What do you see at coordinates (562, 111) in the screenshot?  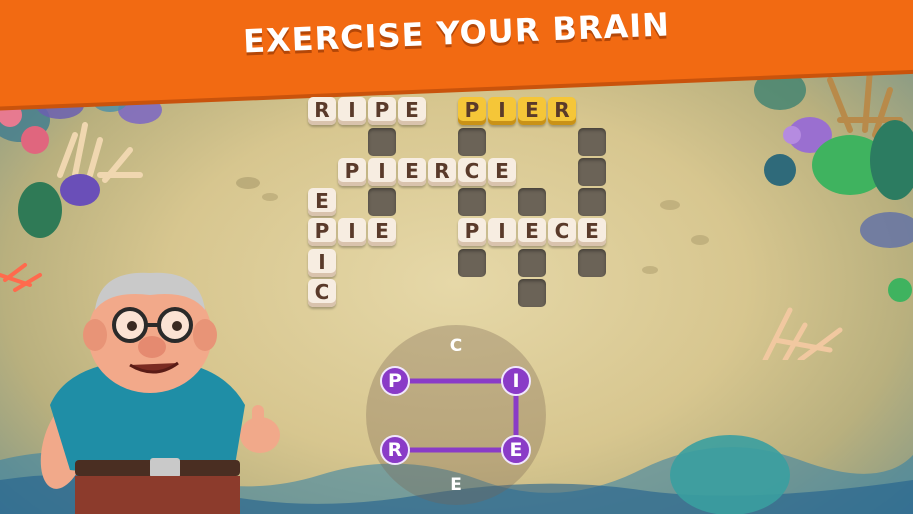 I see `highlighted-letter-tile: R` at bounding box center [562, 111].